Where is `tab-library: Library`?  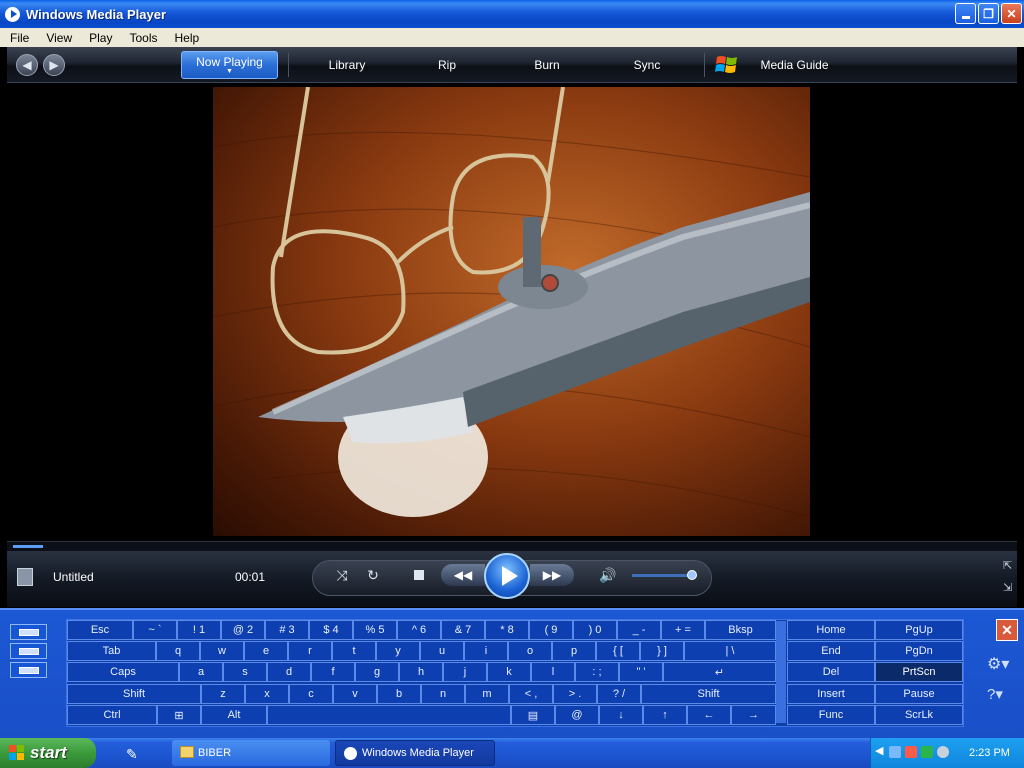
tab-library: Library is located at coordinates (347, 64).